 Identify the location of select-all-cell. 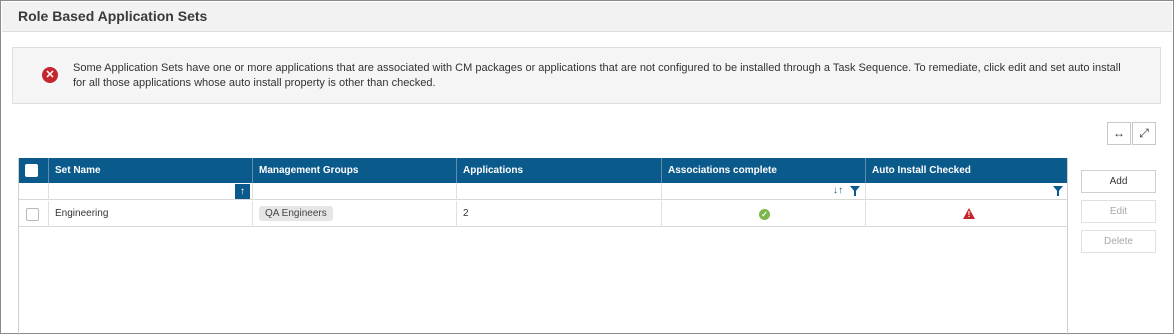
(34, 170).